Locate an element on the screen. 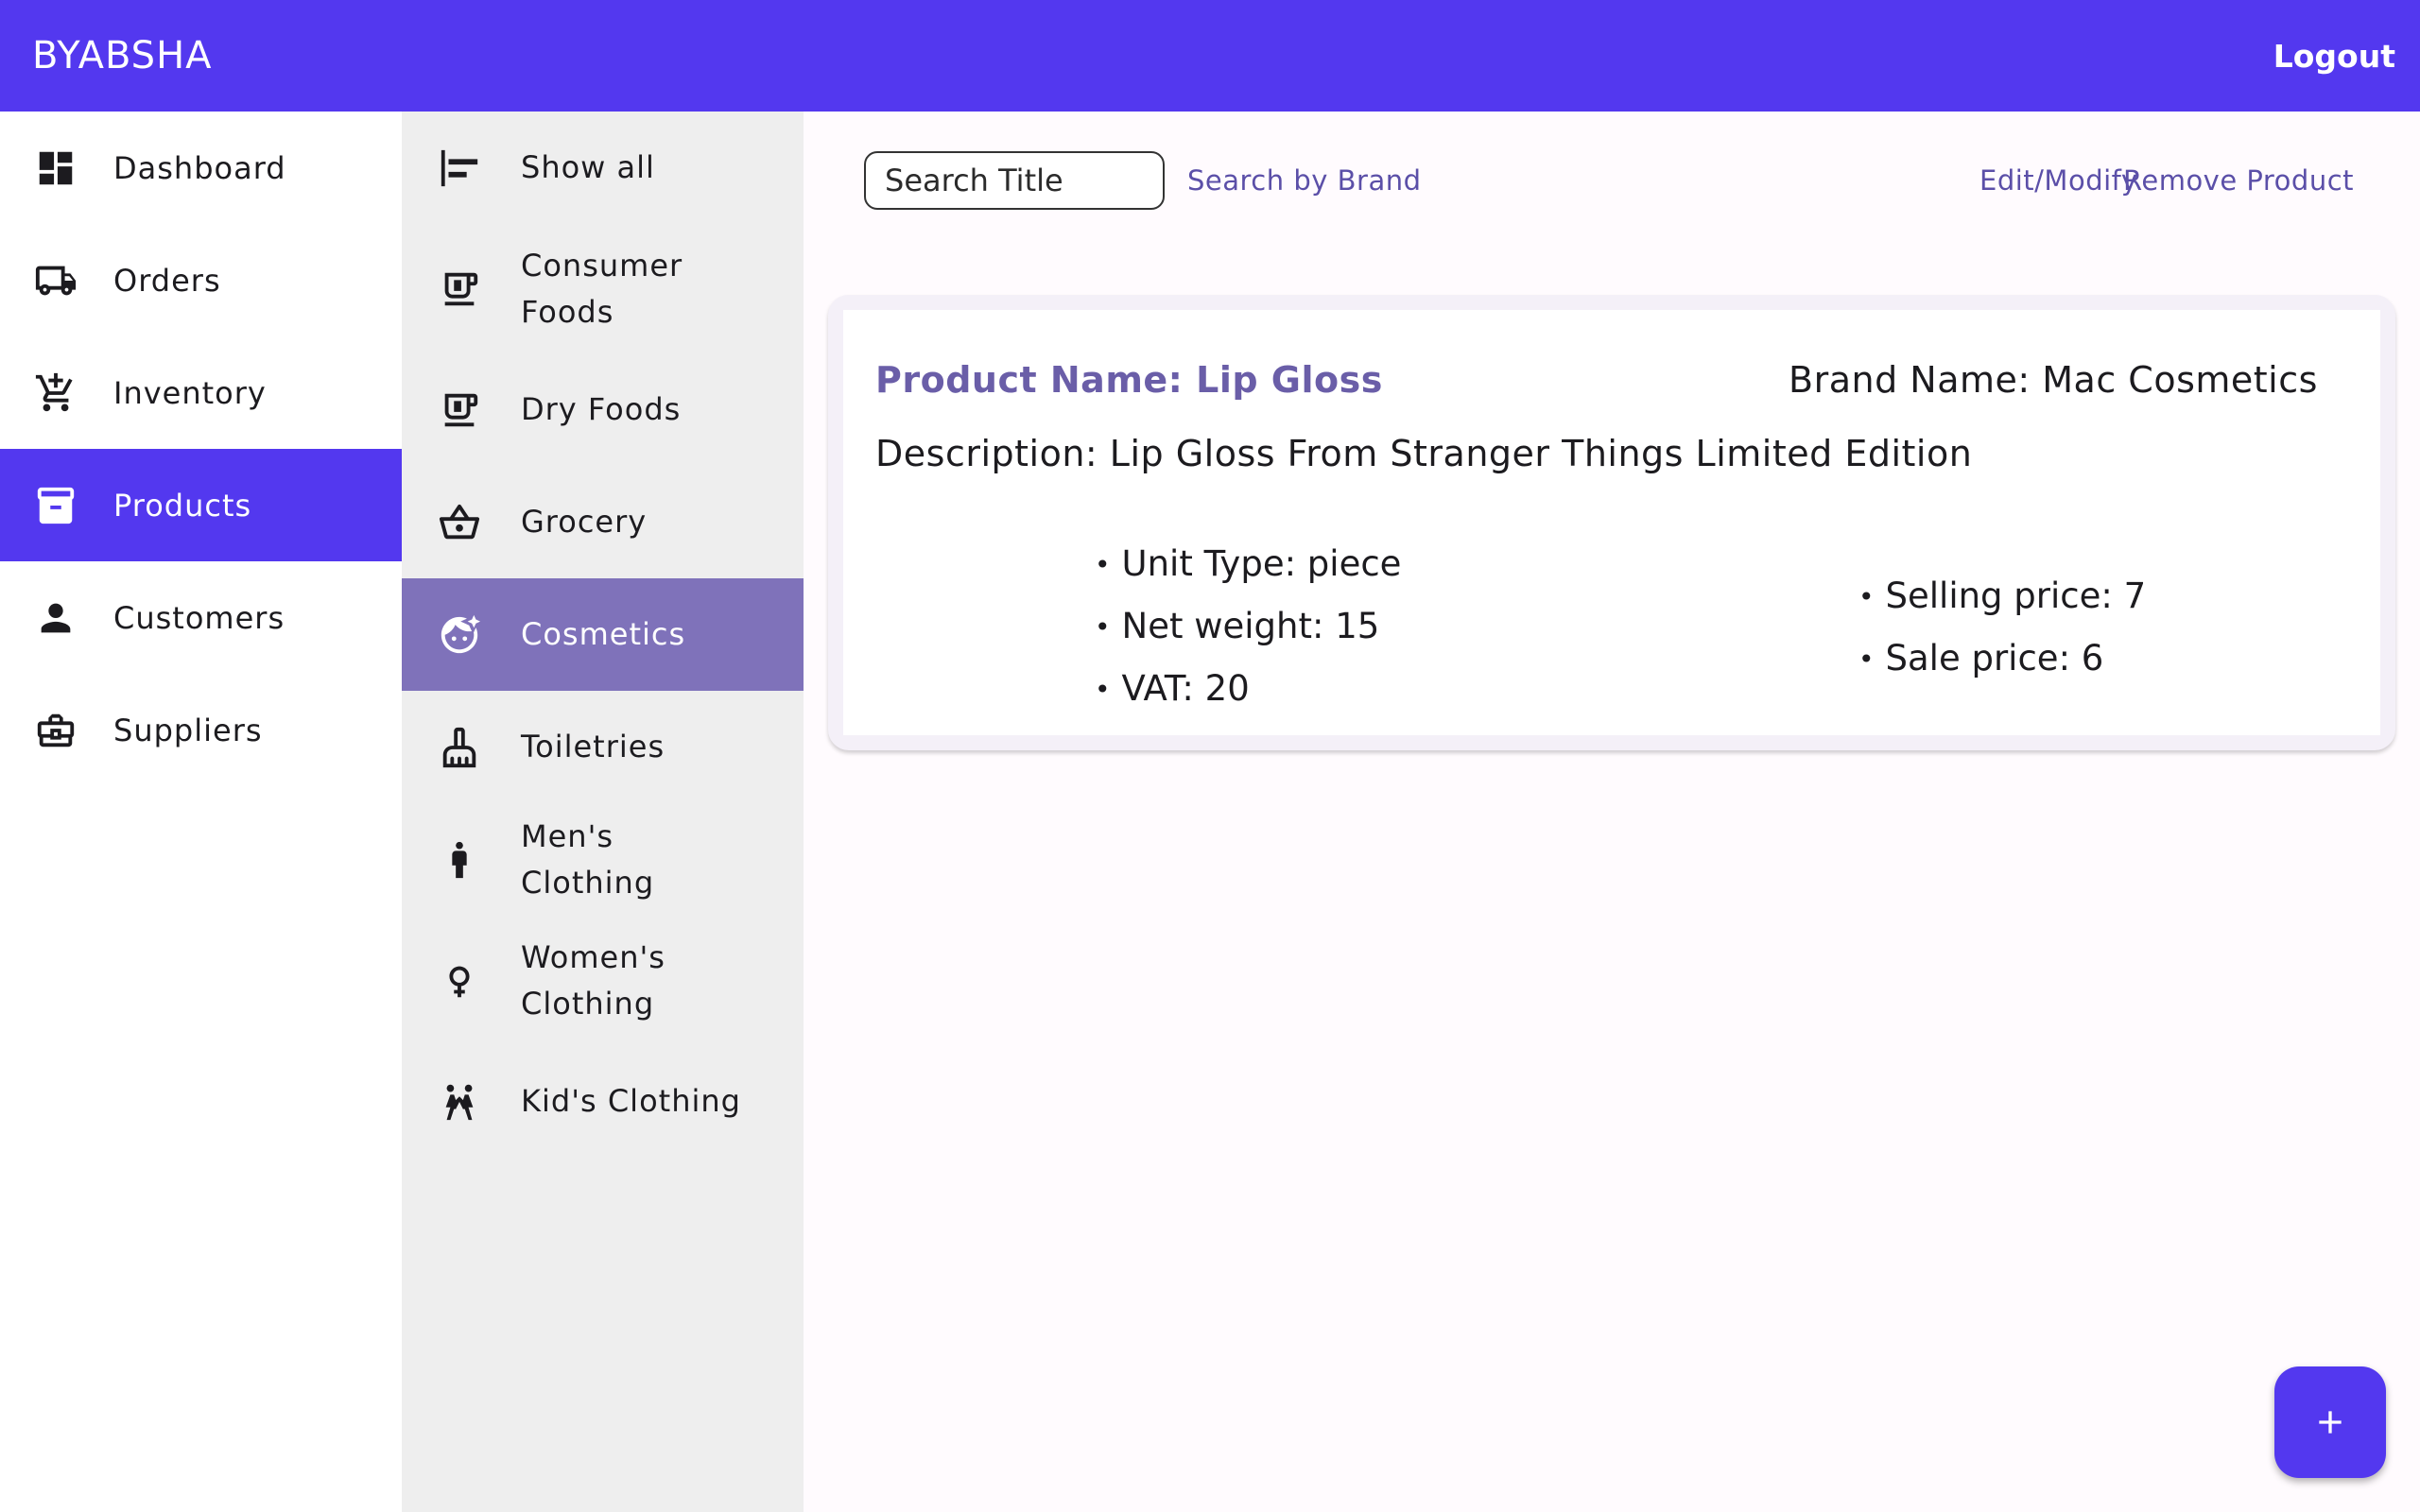 Image resolution: width=2420 pixels, height=1512 pixels. category-item-dry-foods: Dry Foods is located at coordinates (603, 409).